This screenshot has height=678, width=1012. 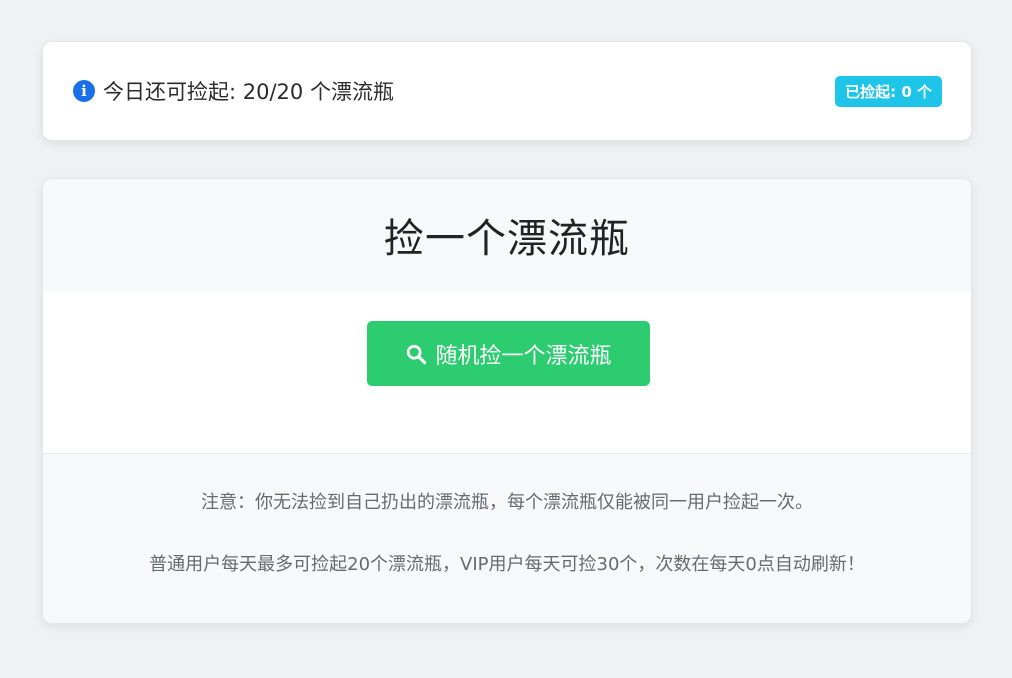 I want to click on random-pick-button: 随机捡一个漂流瓶, so click(x=508, y=353).